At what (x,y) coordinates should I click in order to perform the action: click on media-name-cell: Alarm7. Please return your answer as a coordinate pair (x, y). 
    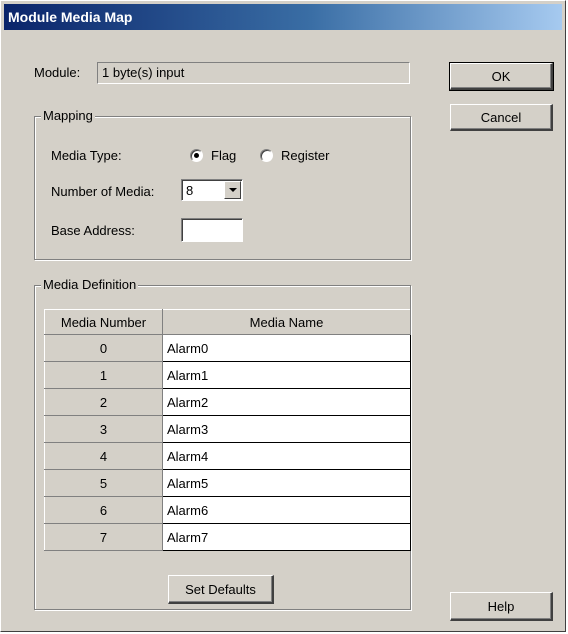
    Looking at the image, I should click on (286, 537).